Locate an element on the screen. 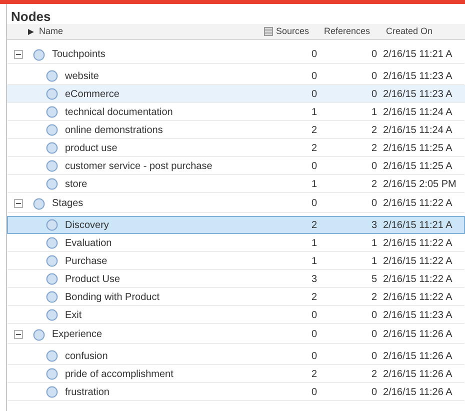 The image size is (465, 411). column-header: References is located at coordinates (350, 31).